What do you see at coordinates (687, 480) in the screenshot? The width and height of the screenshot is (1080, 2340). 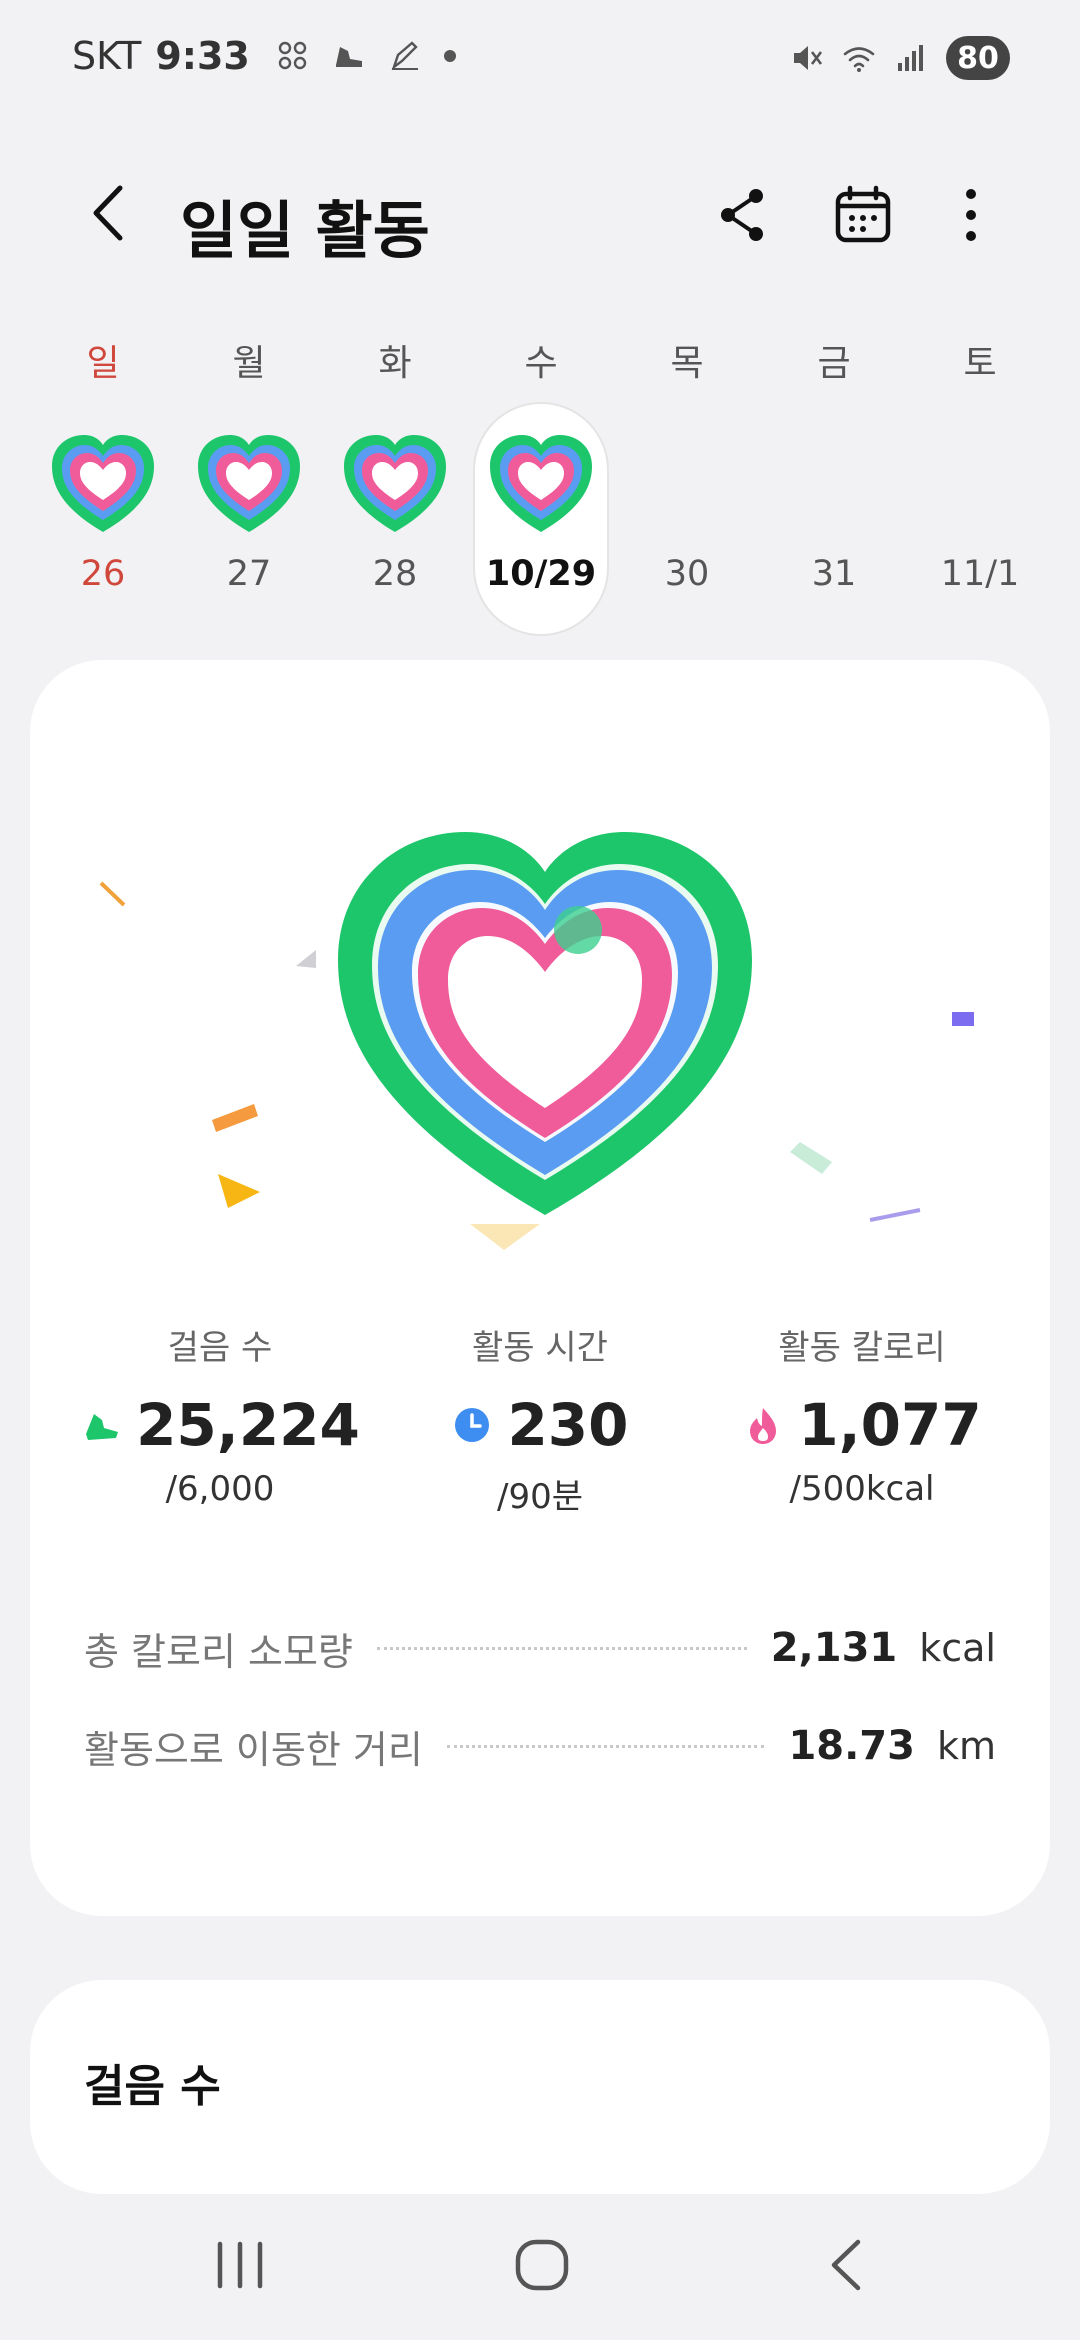 I see `day-4: 목 30` at bounding box center [687, 480].